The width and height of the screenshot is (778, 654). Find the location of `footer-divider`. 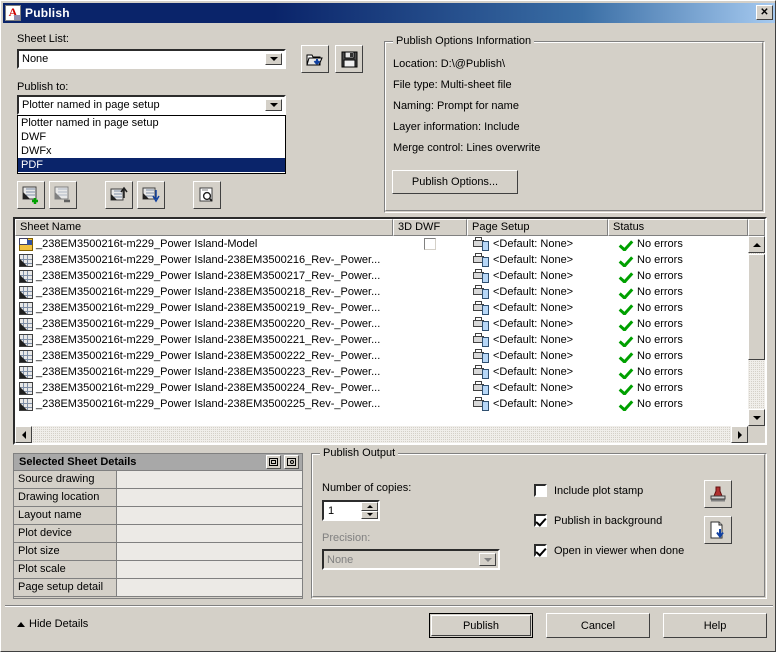

footer-divider is located at coordinates (389, 606).